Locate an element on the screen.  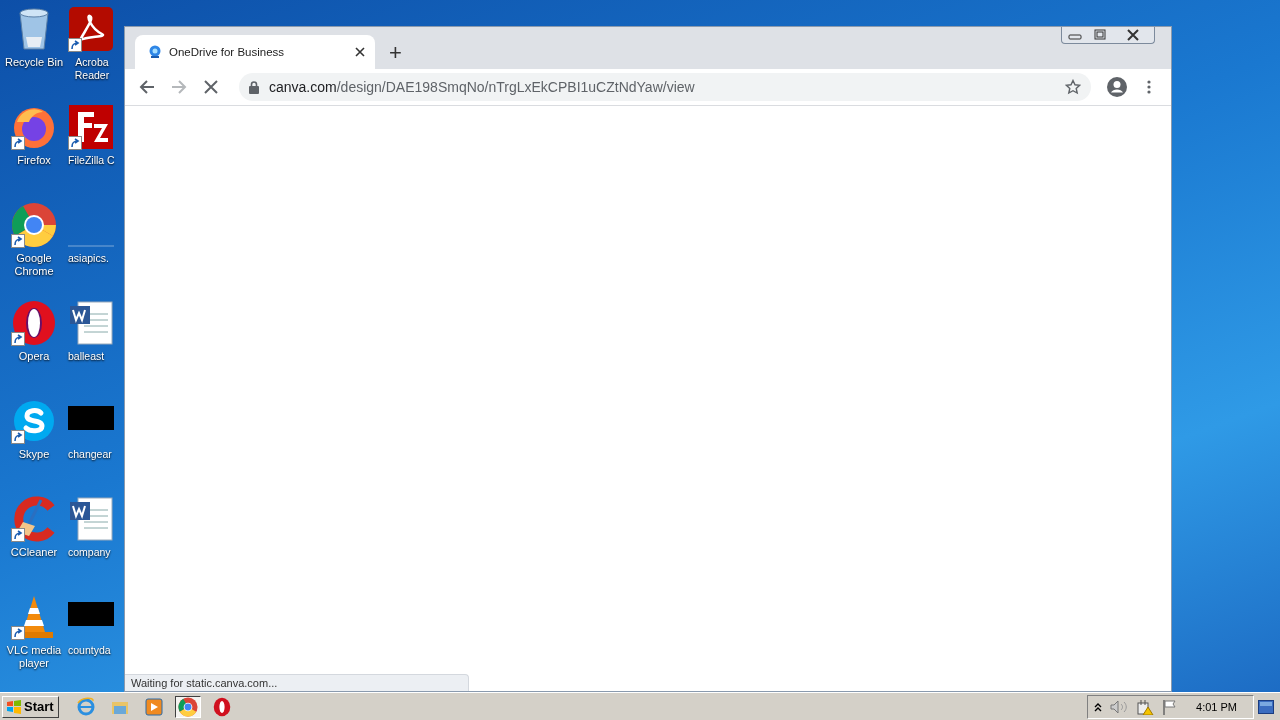
icon-label: balleast is located at coordinates (86, 356).